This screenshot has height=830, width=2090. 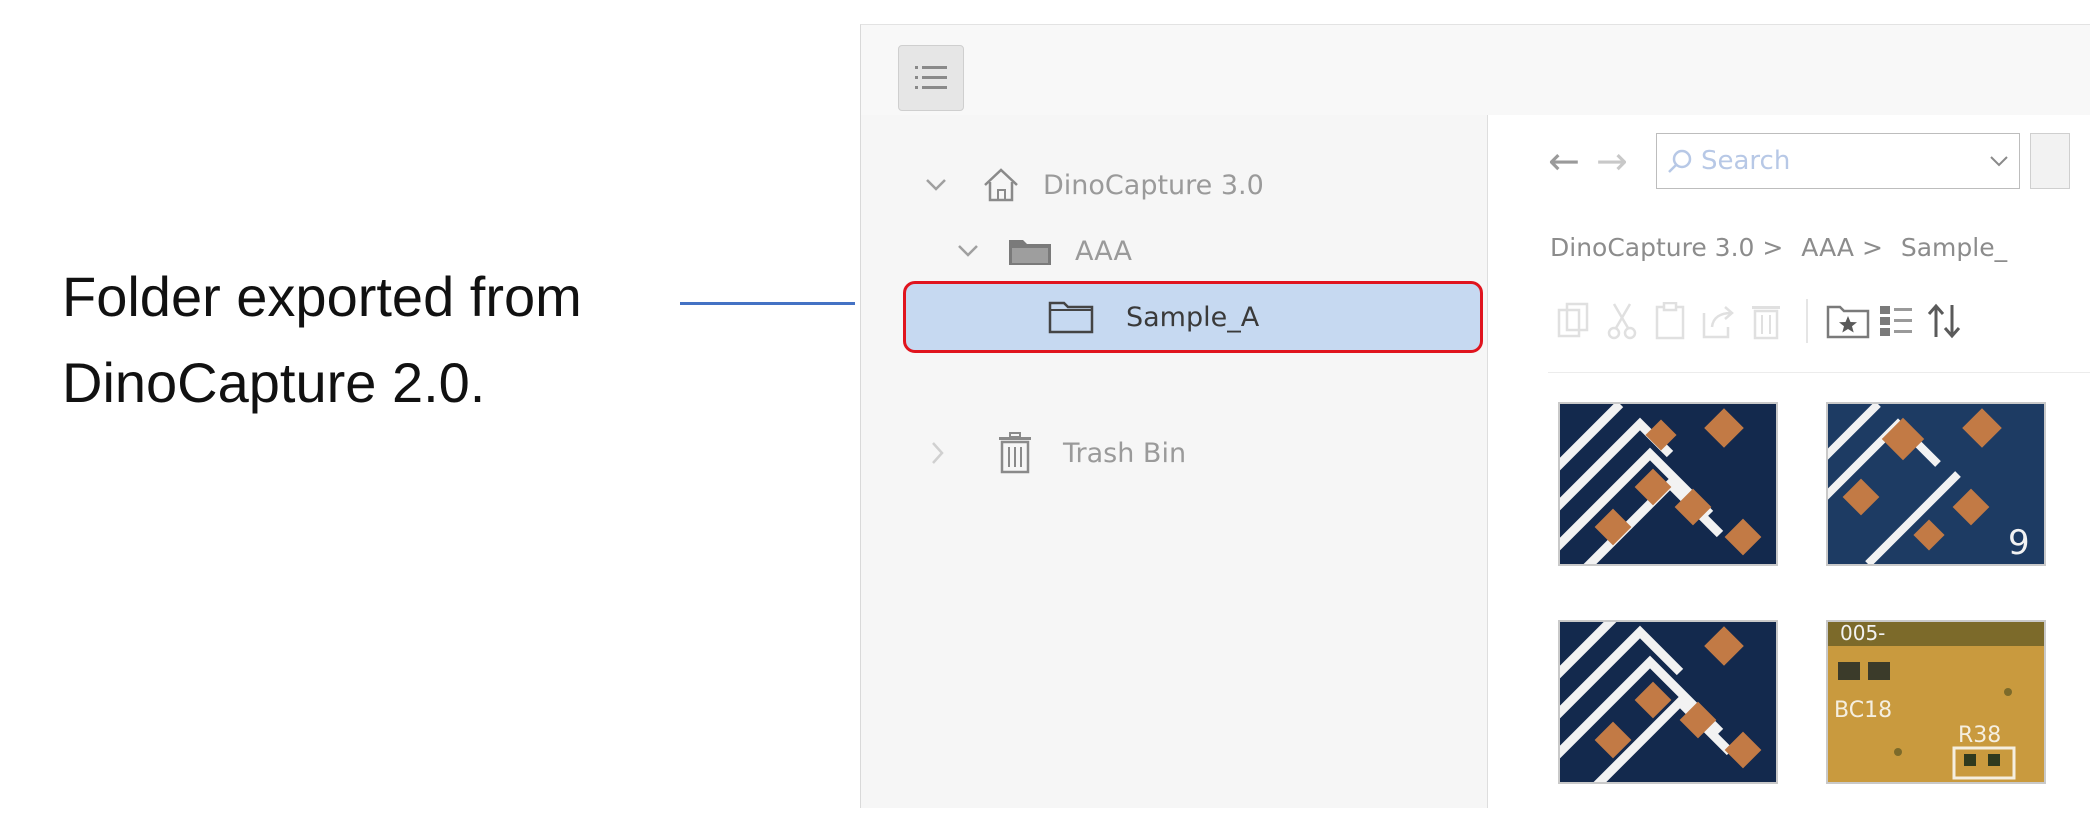 I want to click on new-folder-star-icon, so click(x=1848, y=321).